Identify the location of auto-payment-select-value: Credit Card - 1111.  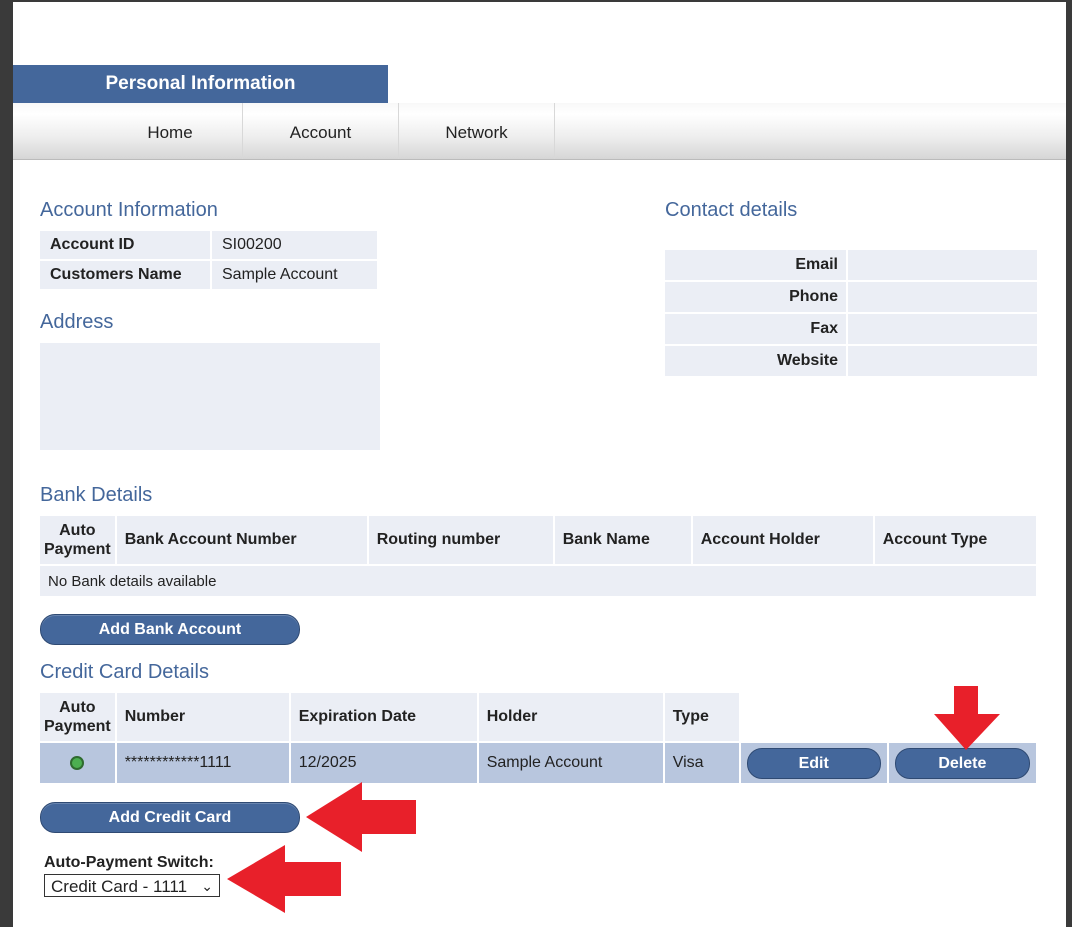
(119, 886).